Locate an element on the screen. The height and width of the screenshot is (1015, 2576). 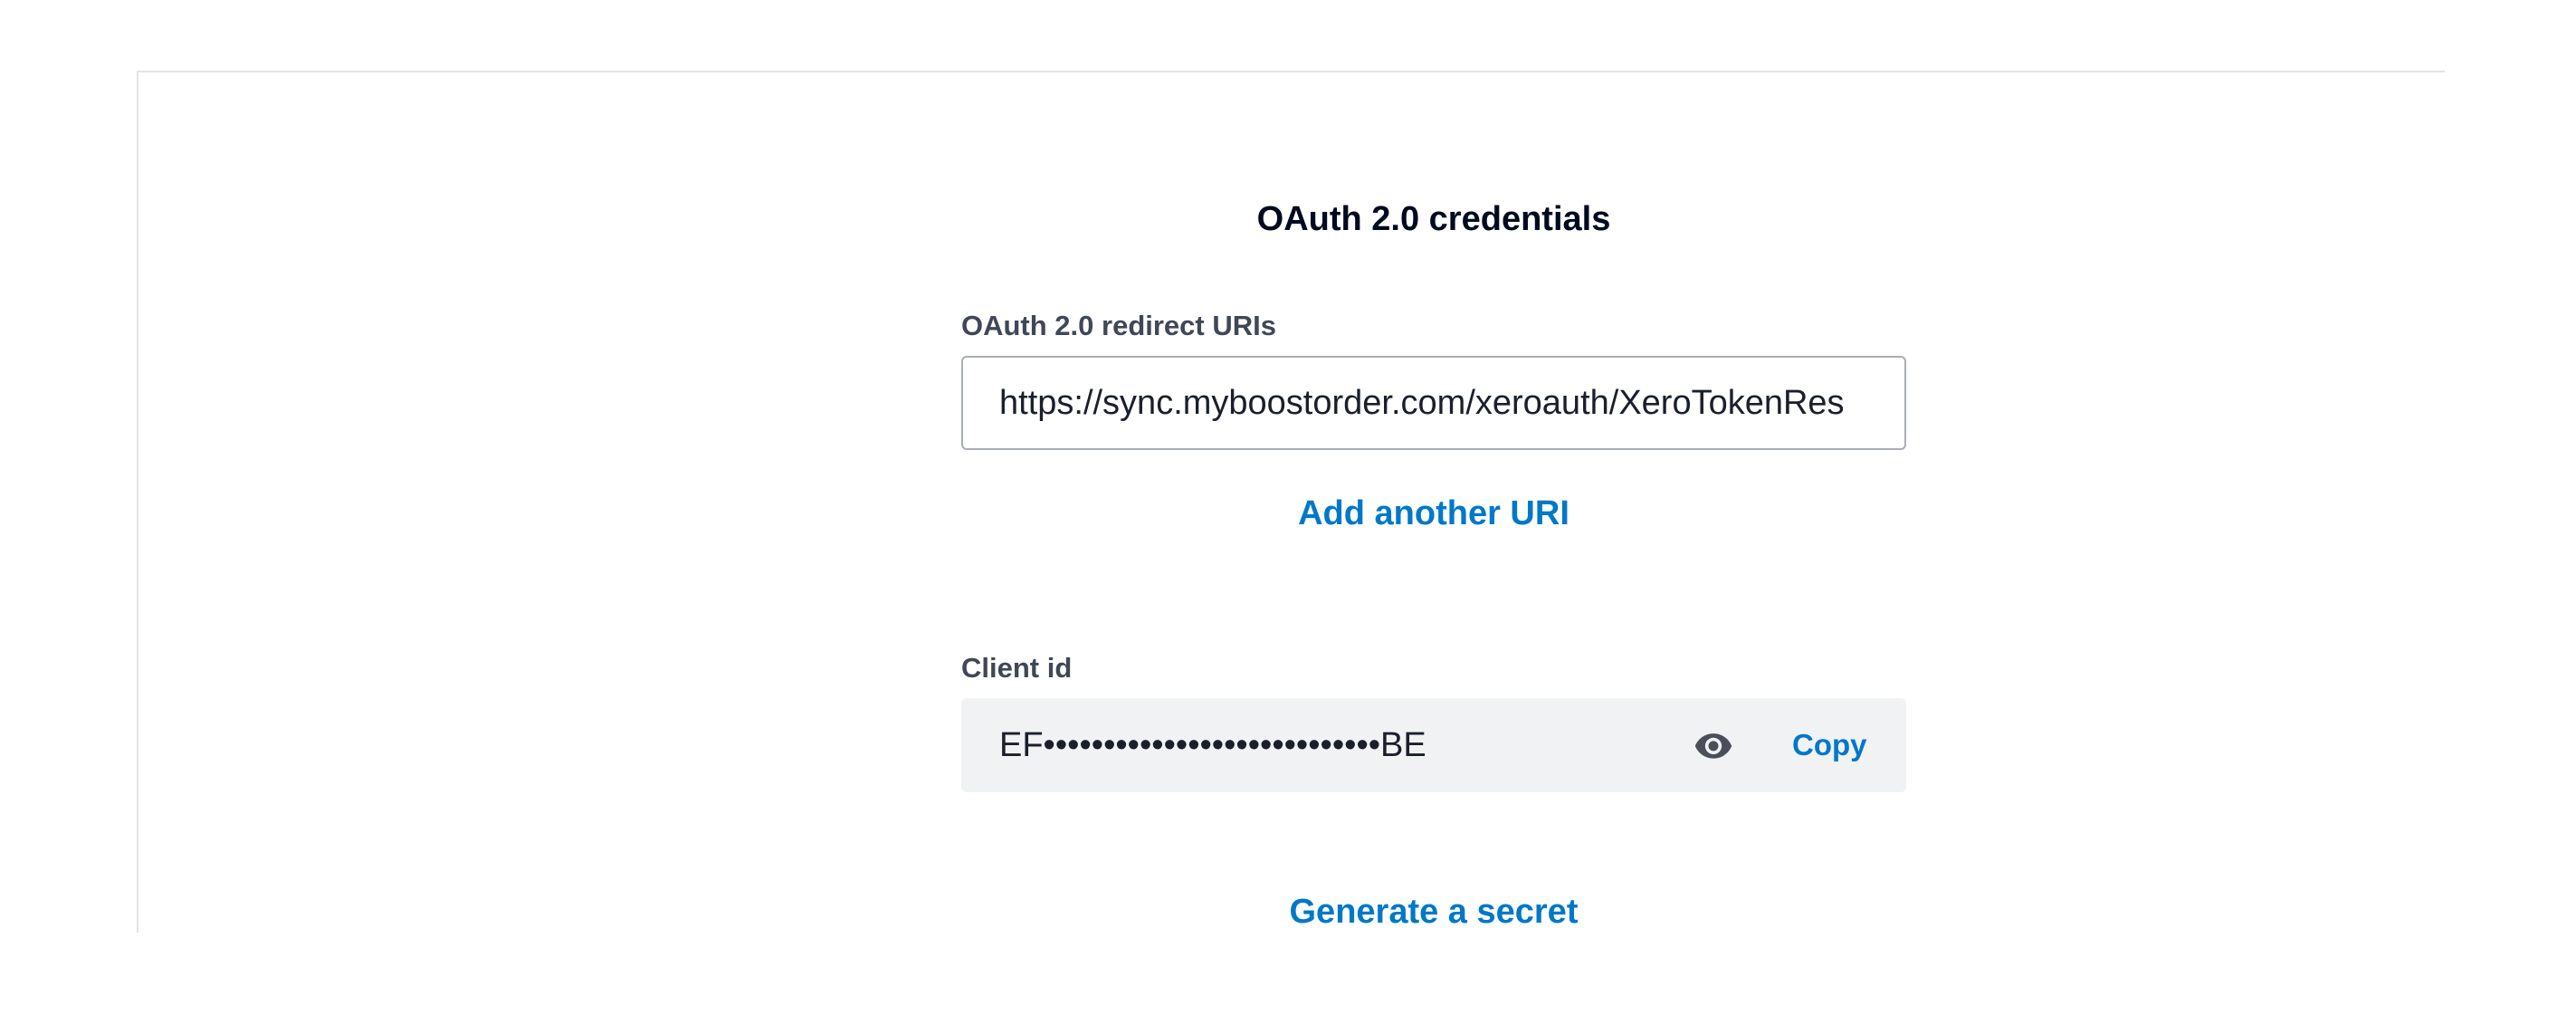
add-another-uri-link: Add another URI is located at coordinates (1434, 513).